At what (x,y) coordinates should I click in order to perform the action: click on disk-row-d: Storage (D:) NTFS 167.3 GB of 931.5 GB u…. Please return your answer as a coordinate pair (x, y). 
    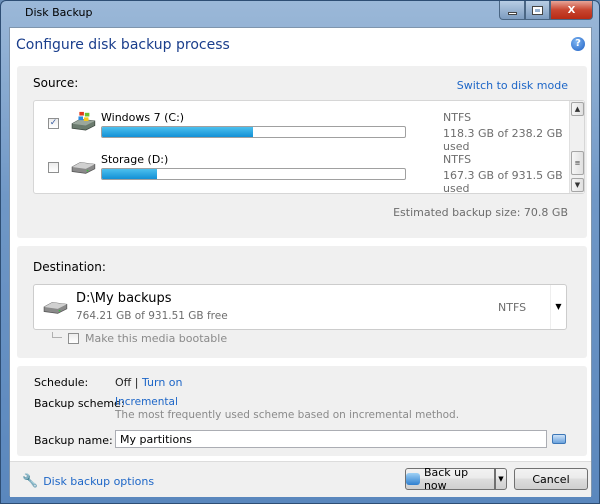
    Looking at the image, I should click on (299, 174).